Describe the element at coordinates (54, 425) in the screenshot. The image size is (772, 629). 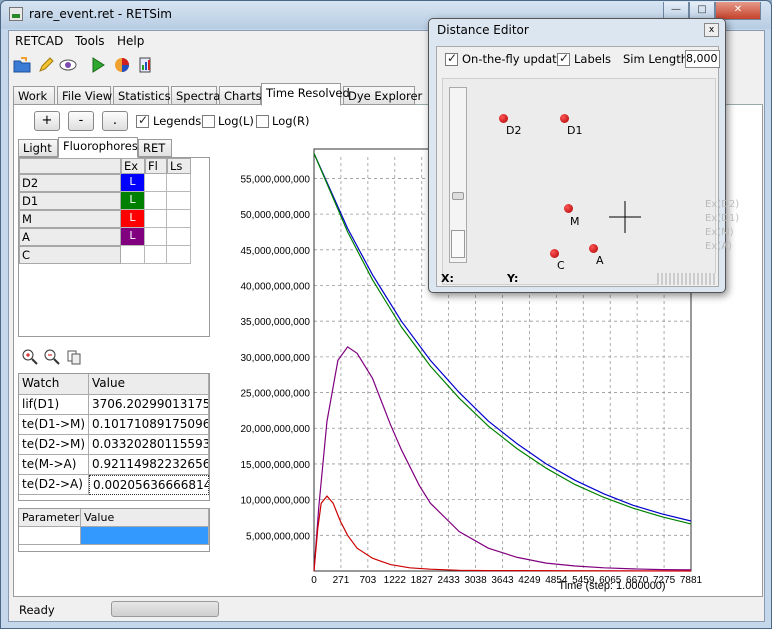
I see `watch-row-name: te(D1->M)` at that location.